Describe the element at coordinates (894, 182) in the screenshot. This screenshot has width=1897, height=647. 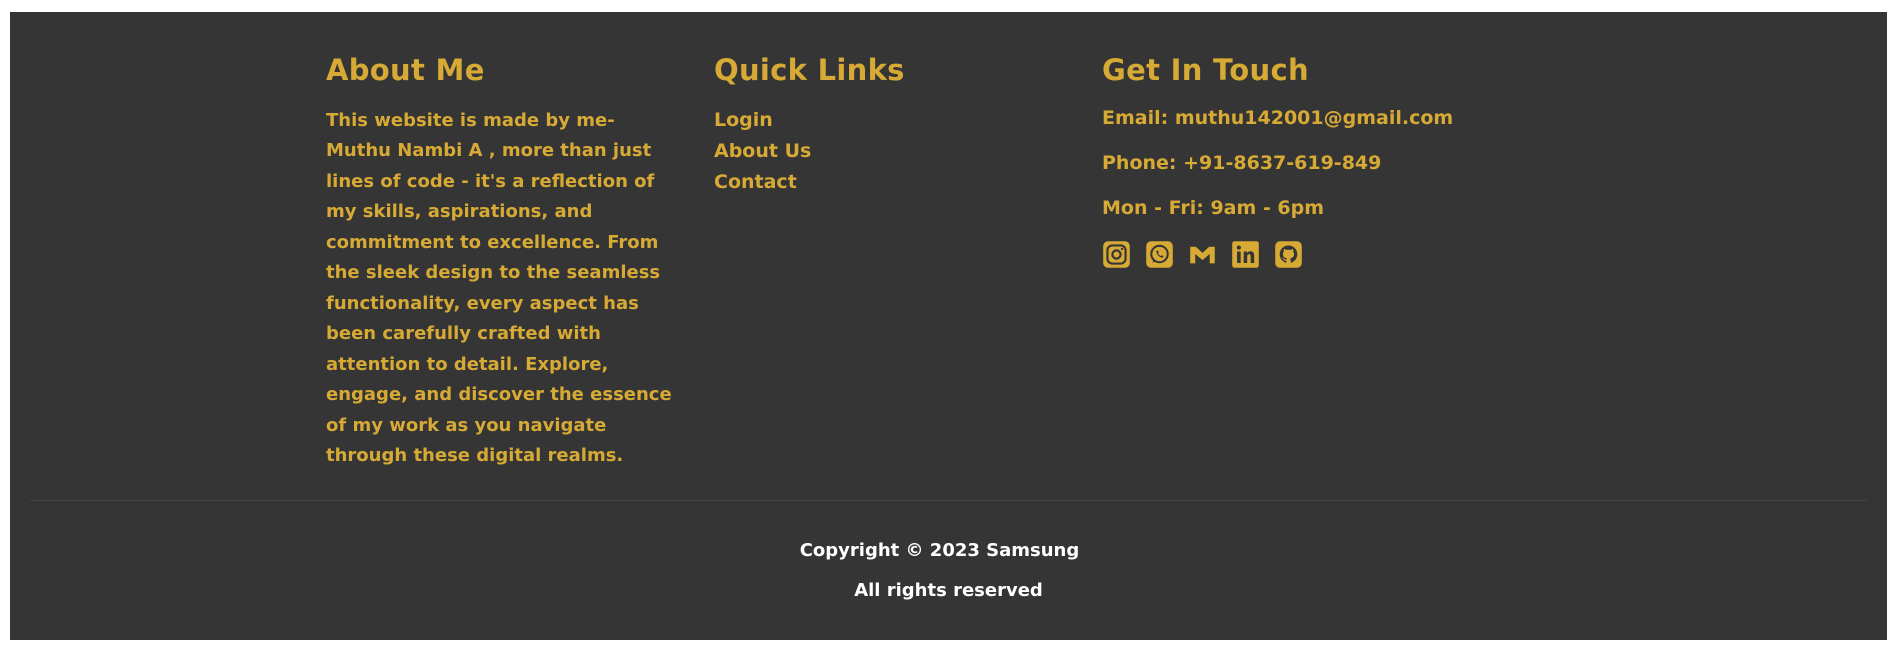
I see `link-contact: Contact` at that location.